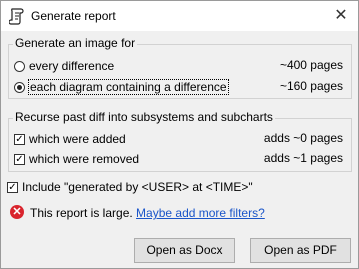 This screenshot has width=359, height=269. What do you see at coordinates (19, 87) in the screenshot?
I see `radio-each-diagram` at bounding box center [19, 87].